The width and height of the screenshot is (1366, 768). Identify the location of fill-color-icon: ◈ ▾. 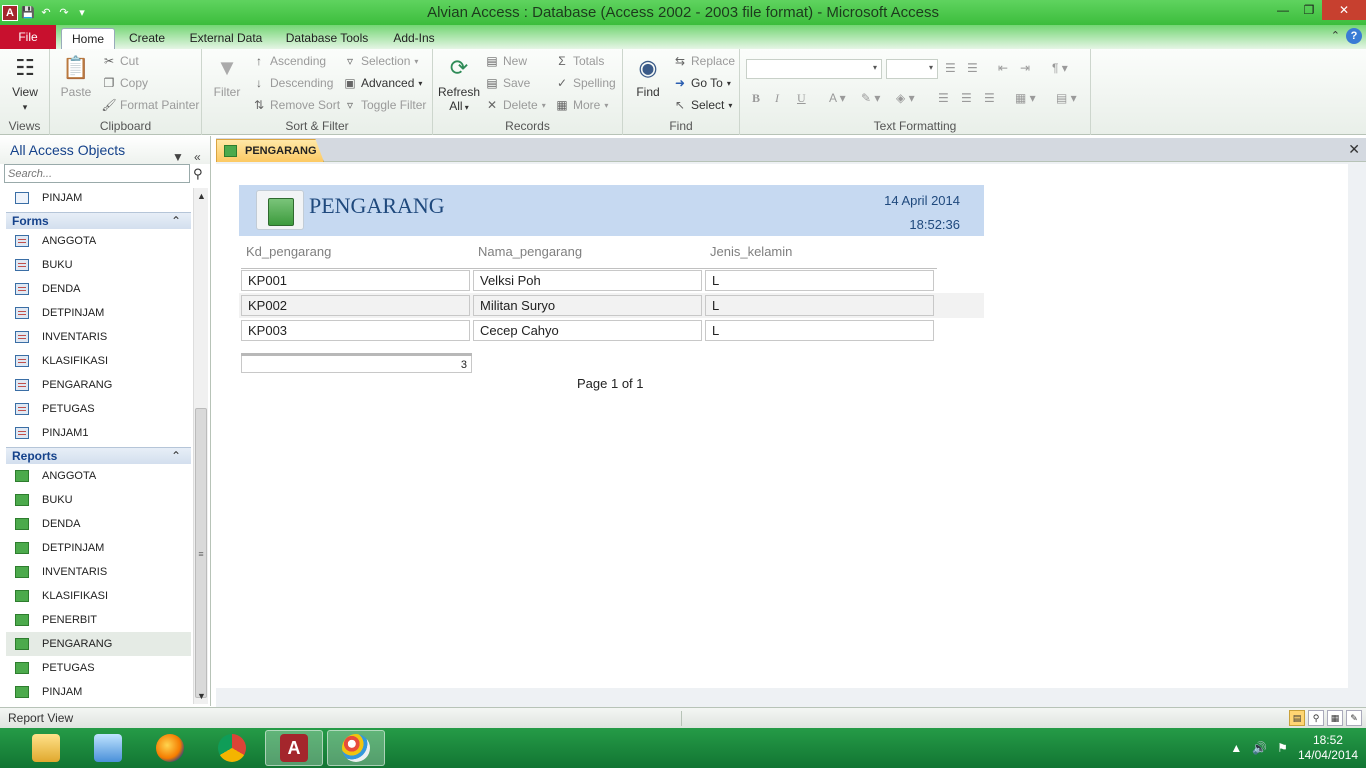
(905, 98).